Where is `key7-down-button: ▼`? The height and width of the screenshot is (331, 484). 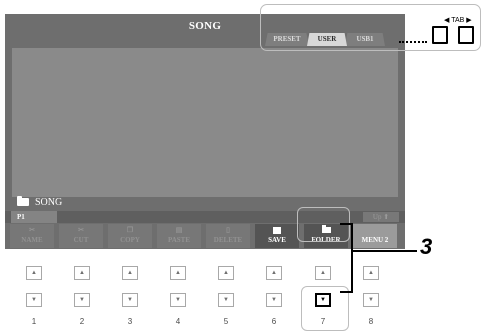
key7-down-button: ▼ is located at coordinates (323, 300).